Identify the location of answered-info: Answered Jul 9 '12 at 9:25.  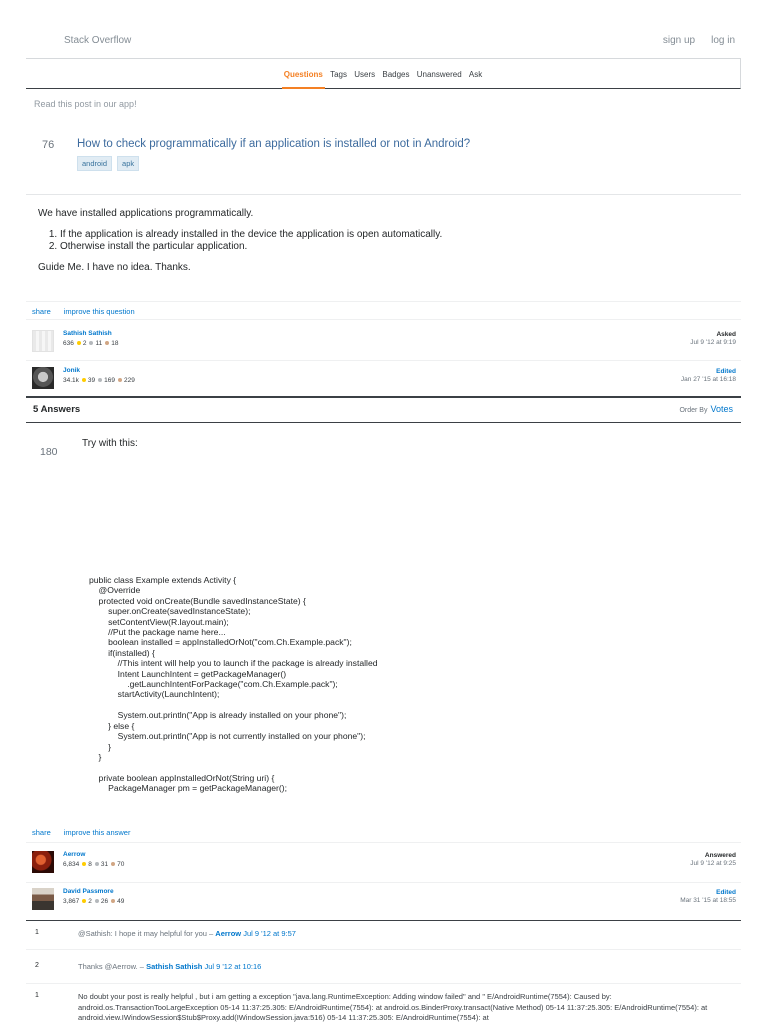
(713, 859).